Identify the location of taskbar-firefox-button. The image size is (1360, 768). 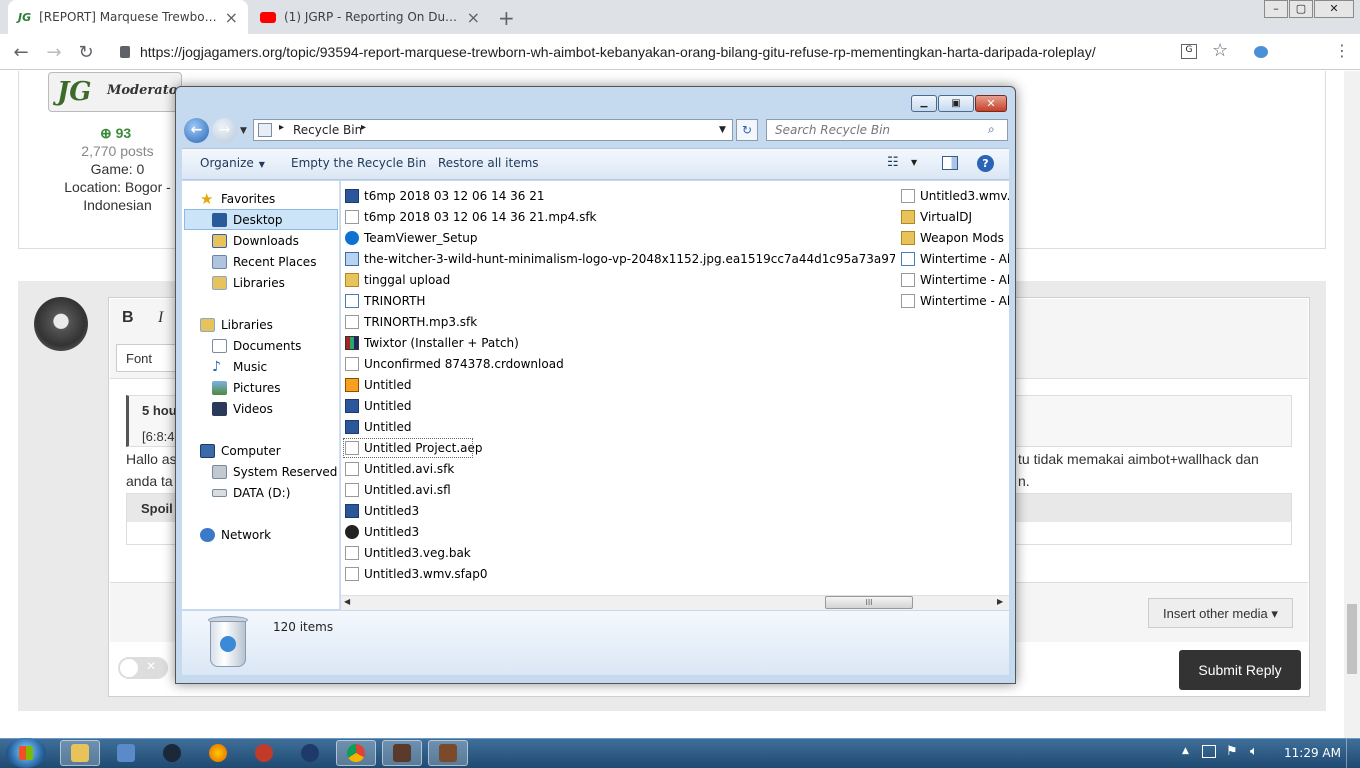
(218, 753).